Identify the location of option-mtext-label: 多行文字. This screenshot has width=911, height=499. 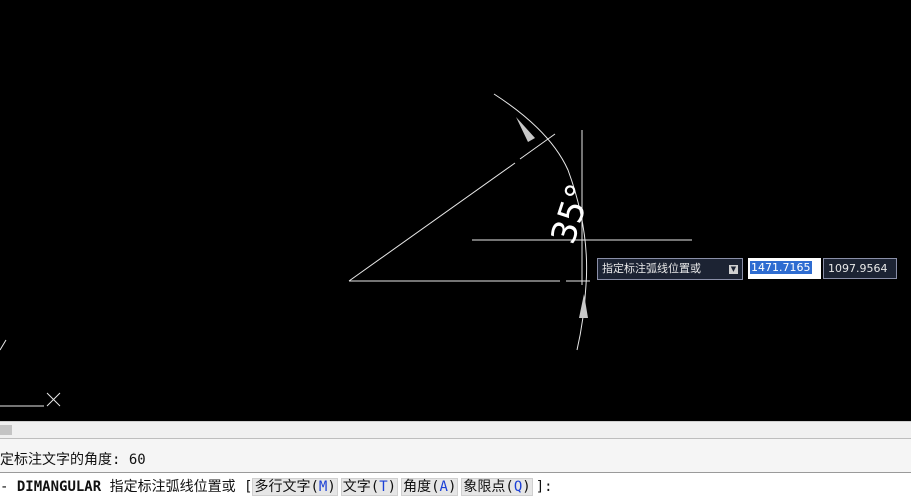
(282, 487).